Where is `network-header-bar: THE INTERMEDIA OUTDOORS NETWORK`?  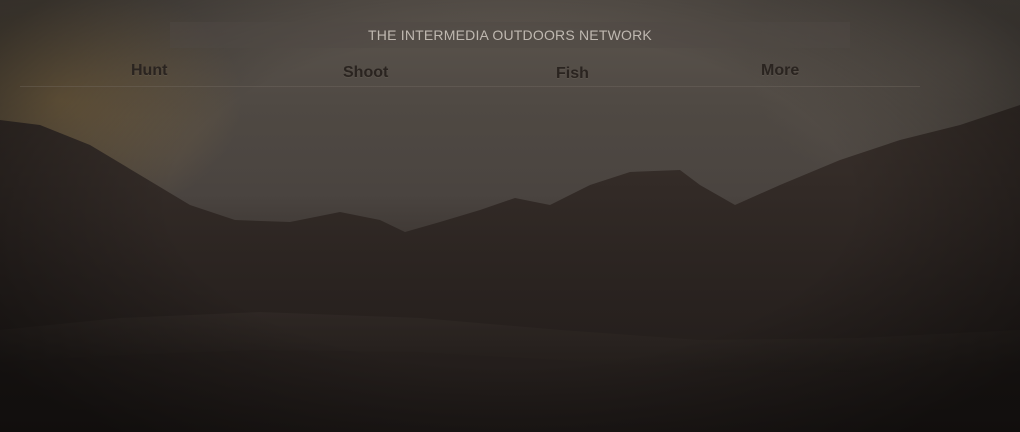
network-header-bar: THE INTERMEDIA OUTDOORS NETWORK is located at coordinates (510, 35).